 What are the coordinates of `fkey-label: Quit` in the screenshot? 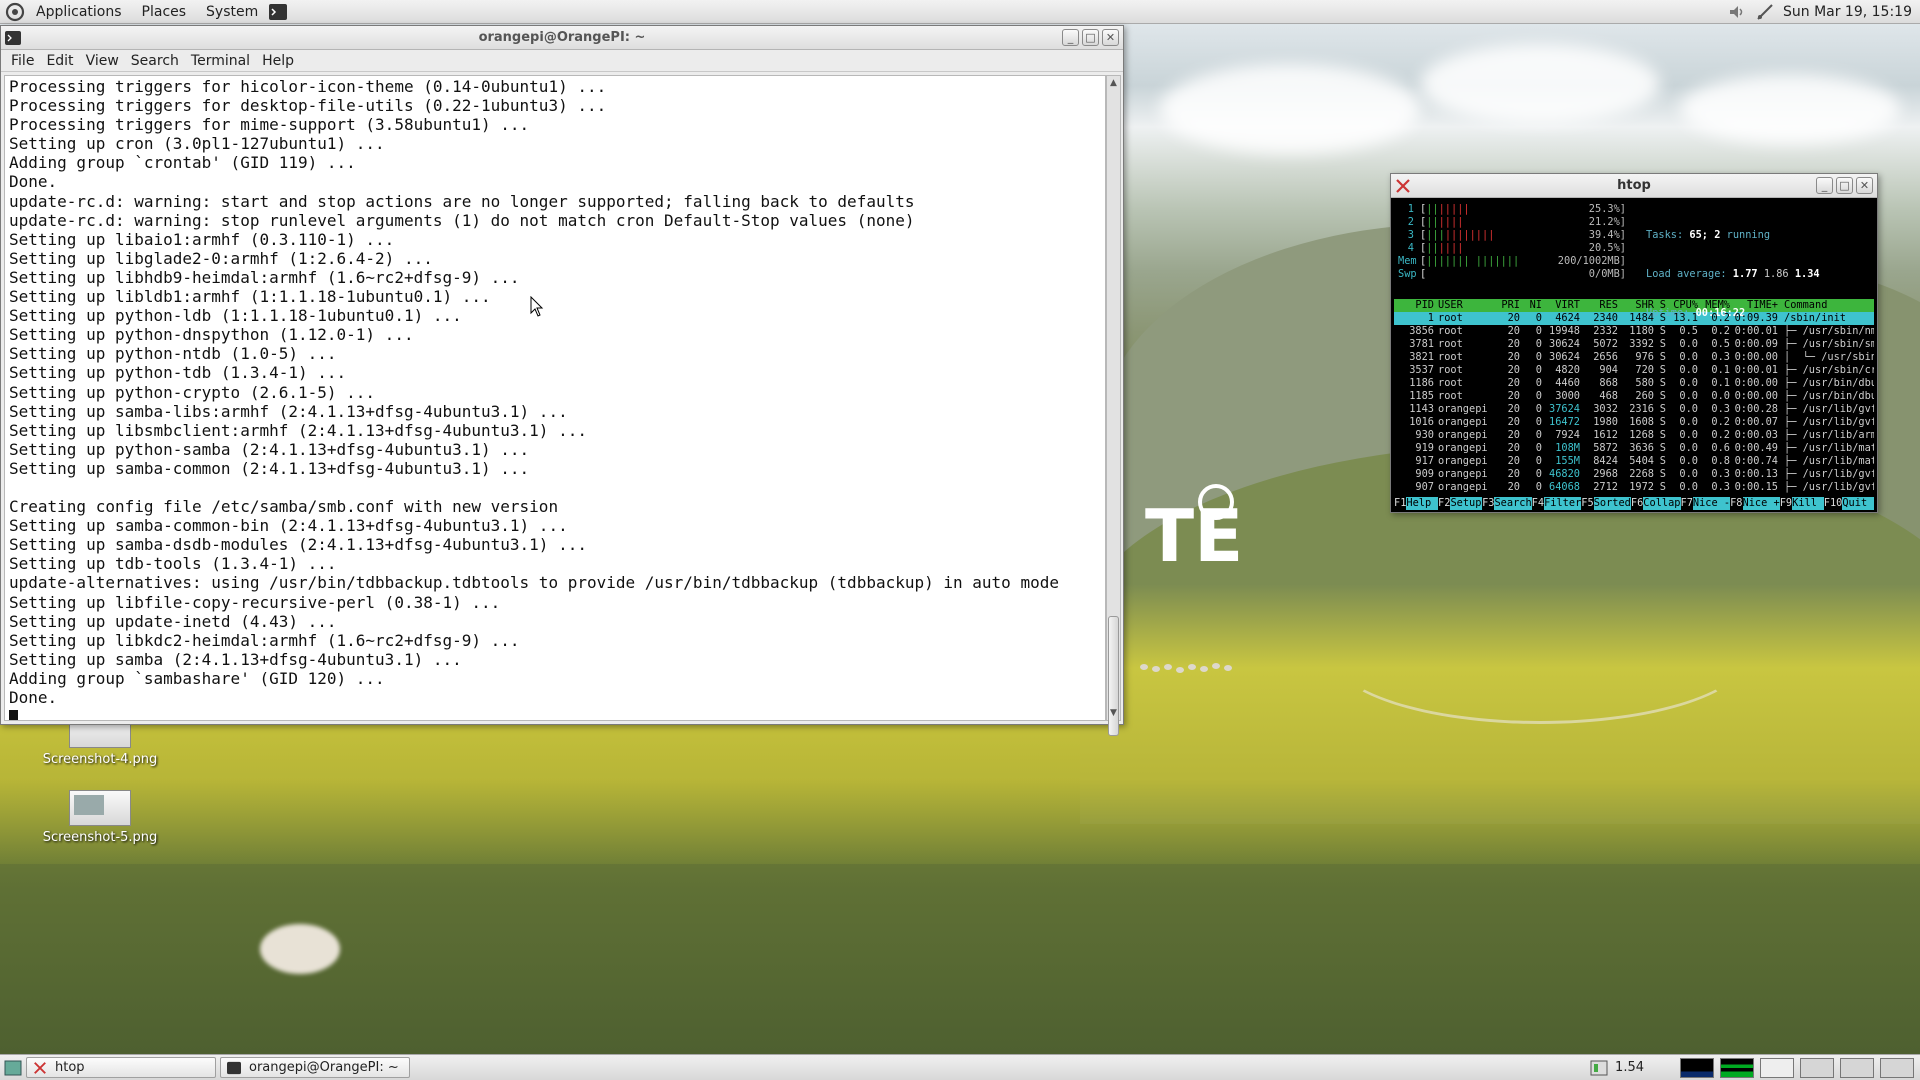 It's located at (1858, 503).